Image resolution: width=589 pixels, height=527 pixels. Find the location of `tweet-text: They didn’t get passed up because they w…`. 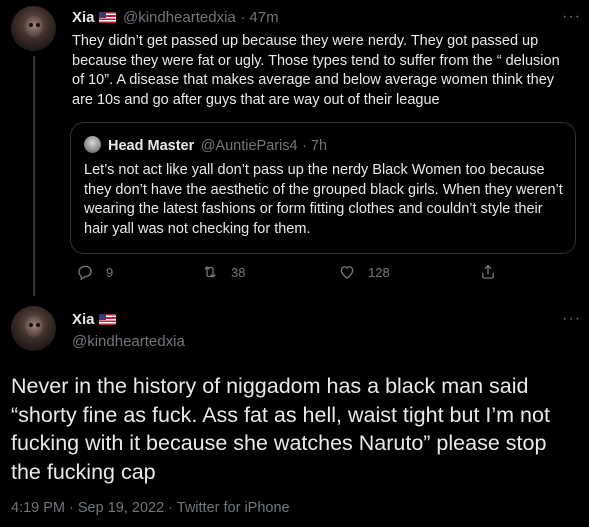

tweet-text: They didn’t get passed up because they w… is located at coordinates (316, 70).